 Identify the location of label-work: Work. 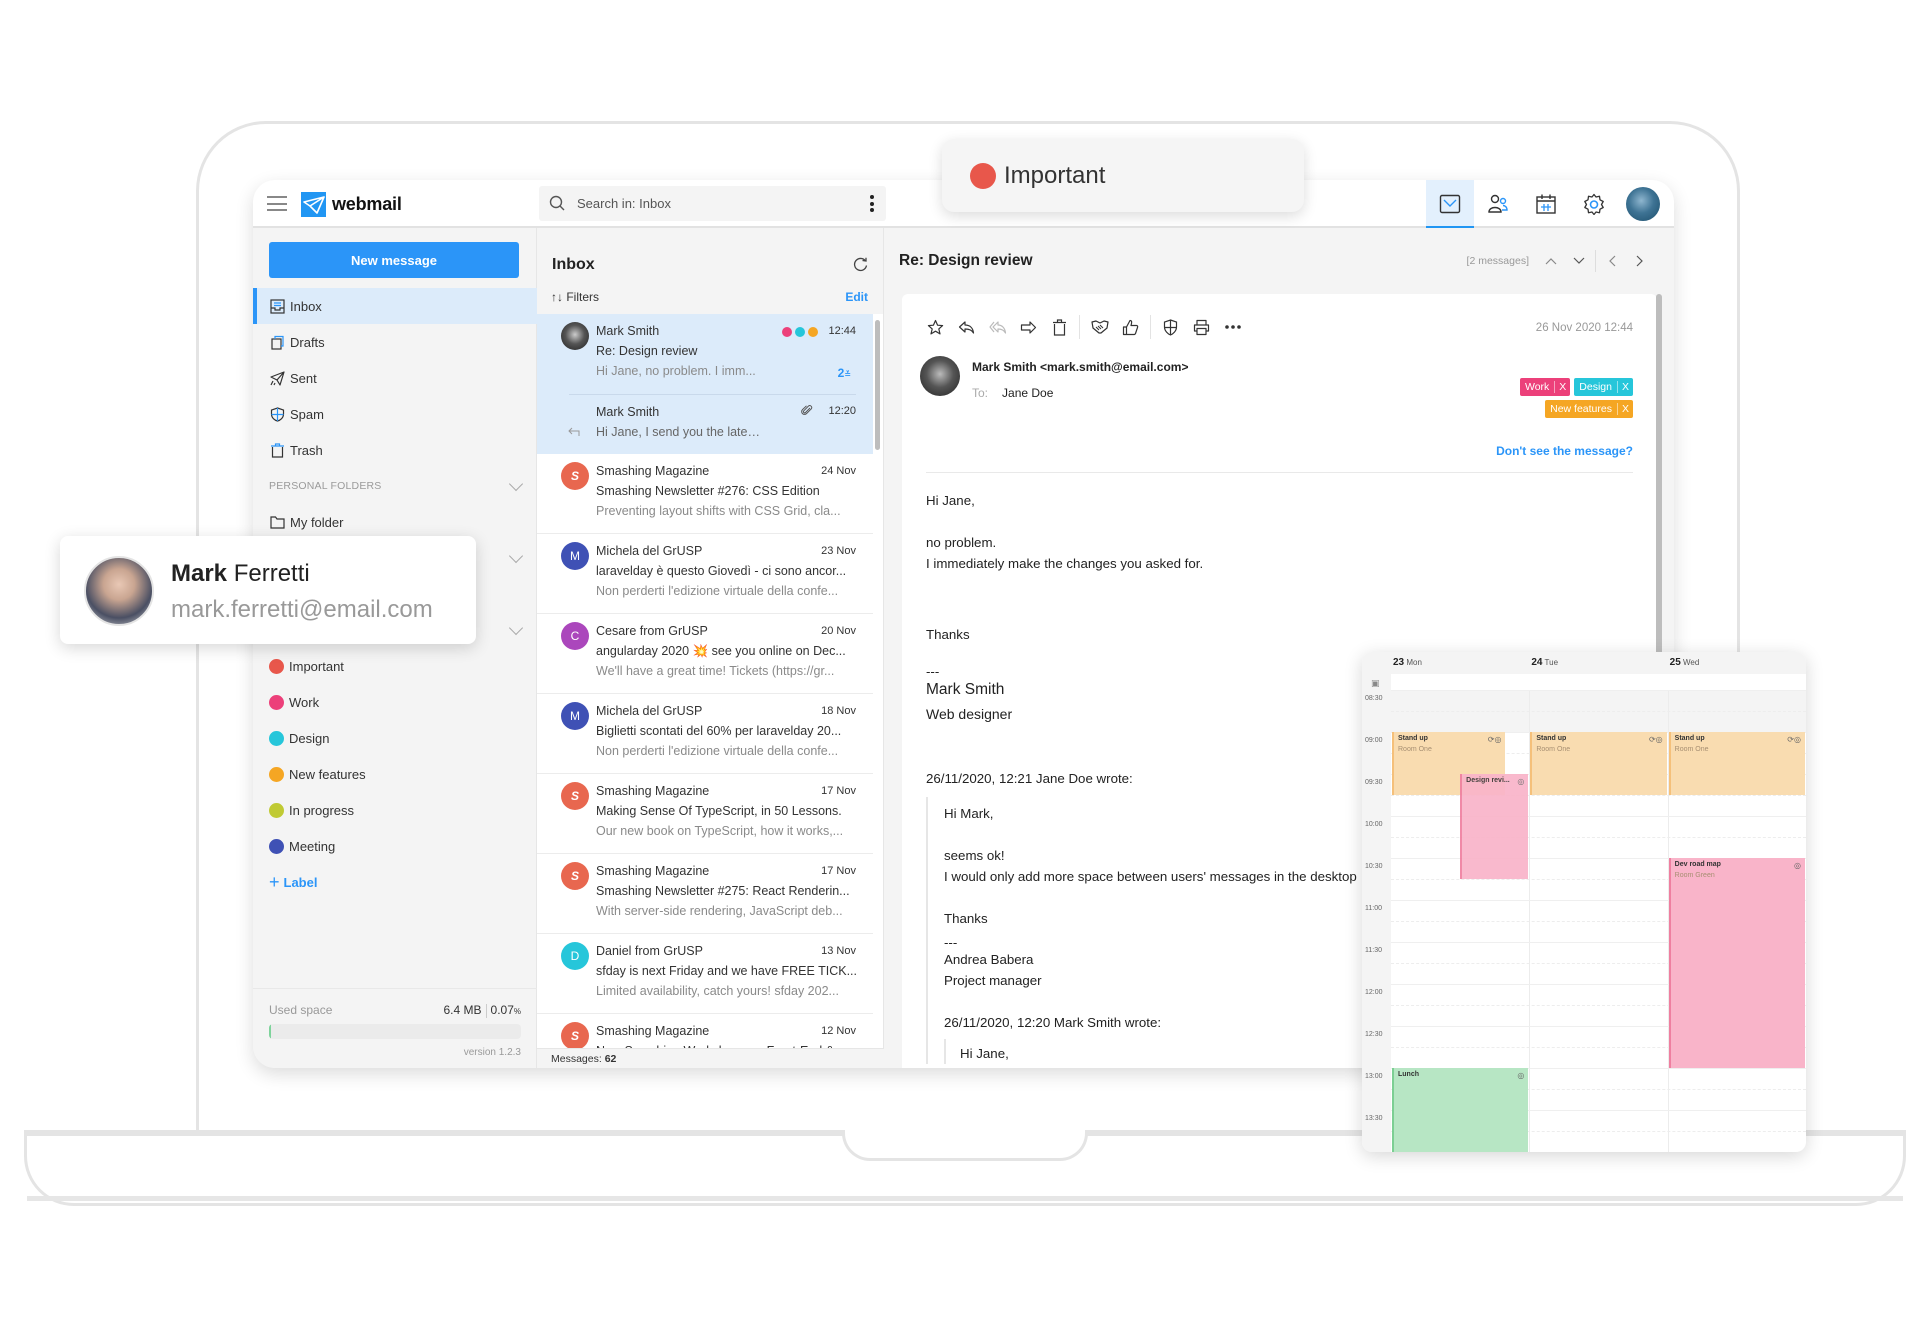
(395, 702).